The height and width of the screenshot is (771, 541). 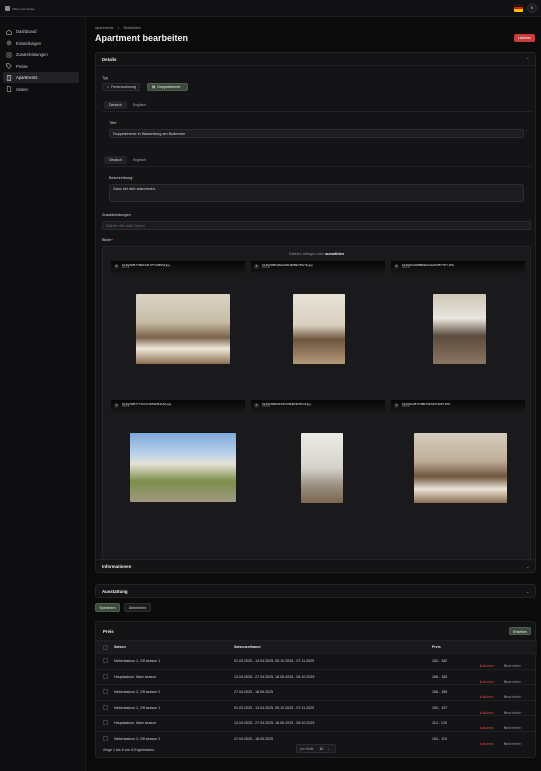 I want to click on image-tile: × 01JNNCJADBBDEHC3AWVBYTPY.JPG 286 KB, so click(x=458, y=324).